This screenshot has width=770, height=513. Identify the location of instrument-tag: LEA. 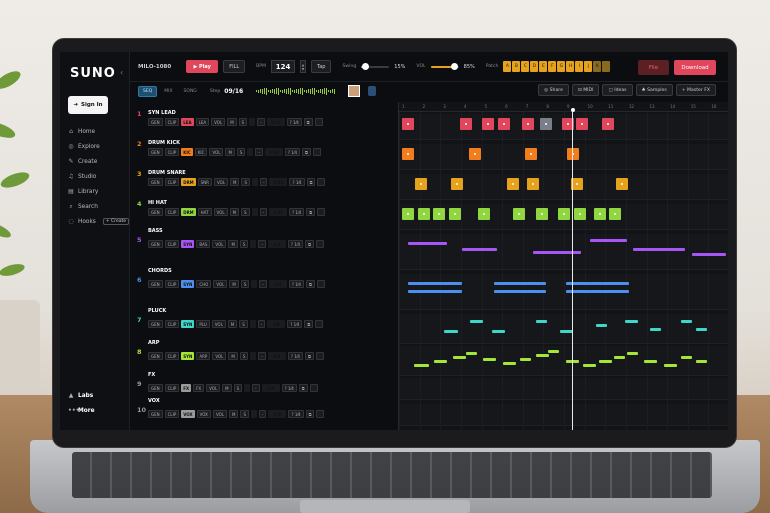
(202, 122).